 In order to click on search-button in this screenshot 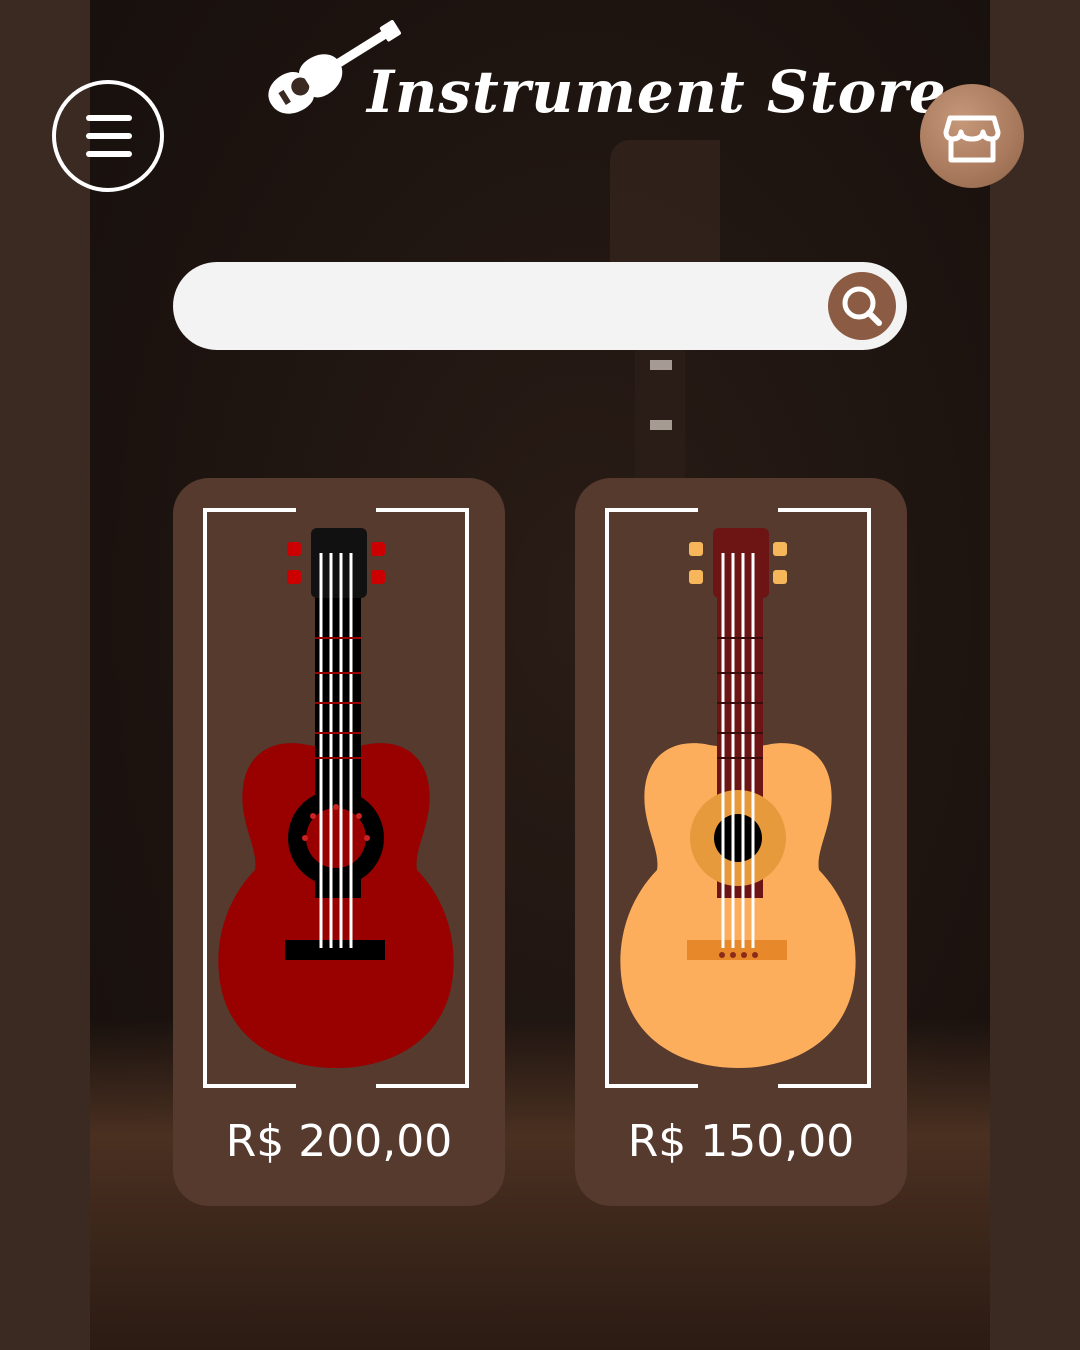, I will do `click(862, 306)`.